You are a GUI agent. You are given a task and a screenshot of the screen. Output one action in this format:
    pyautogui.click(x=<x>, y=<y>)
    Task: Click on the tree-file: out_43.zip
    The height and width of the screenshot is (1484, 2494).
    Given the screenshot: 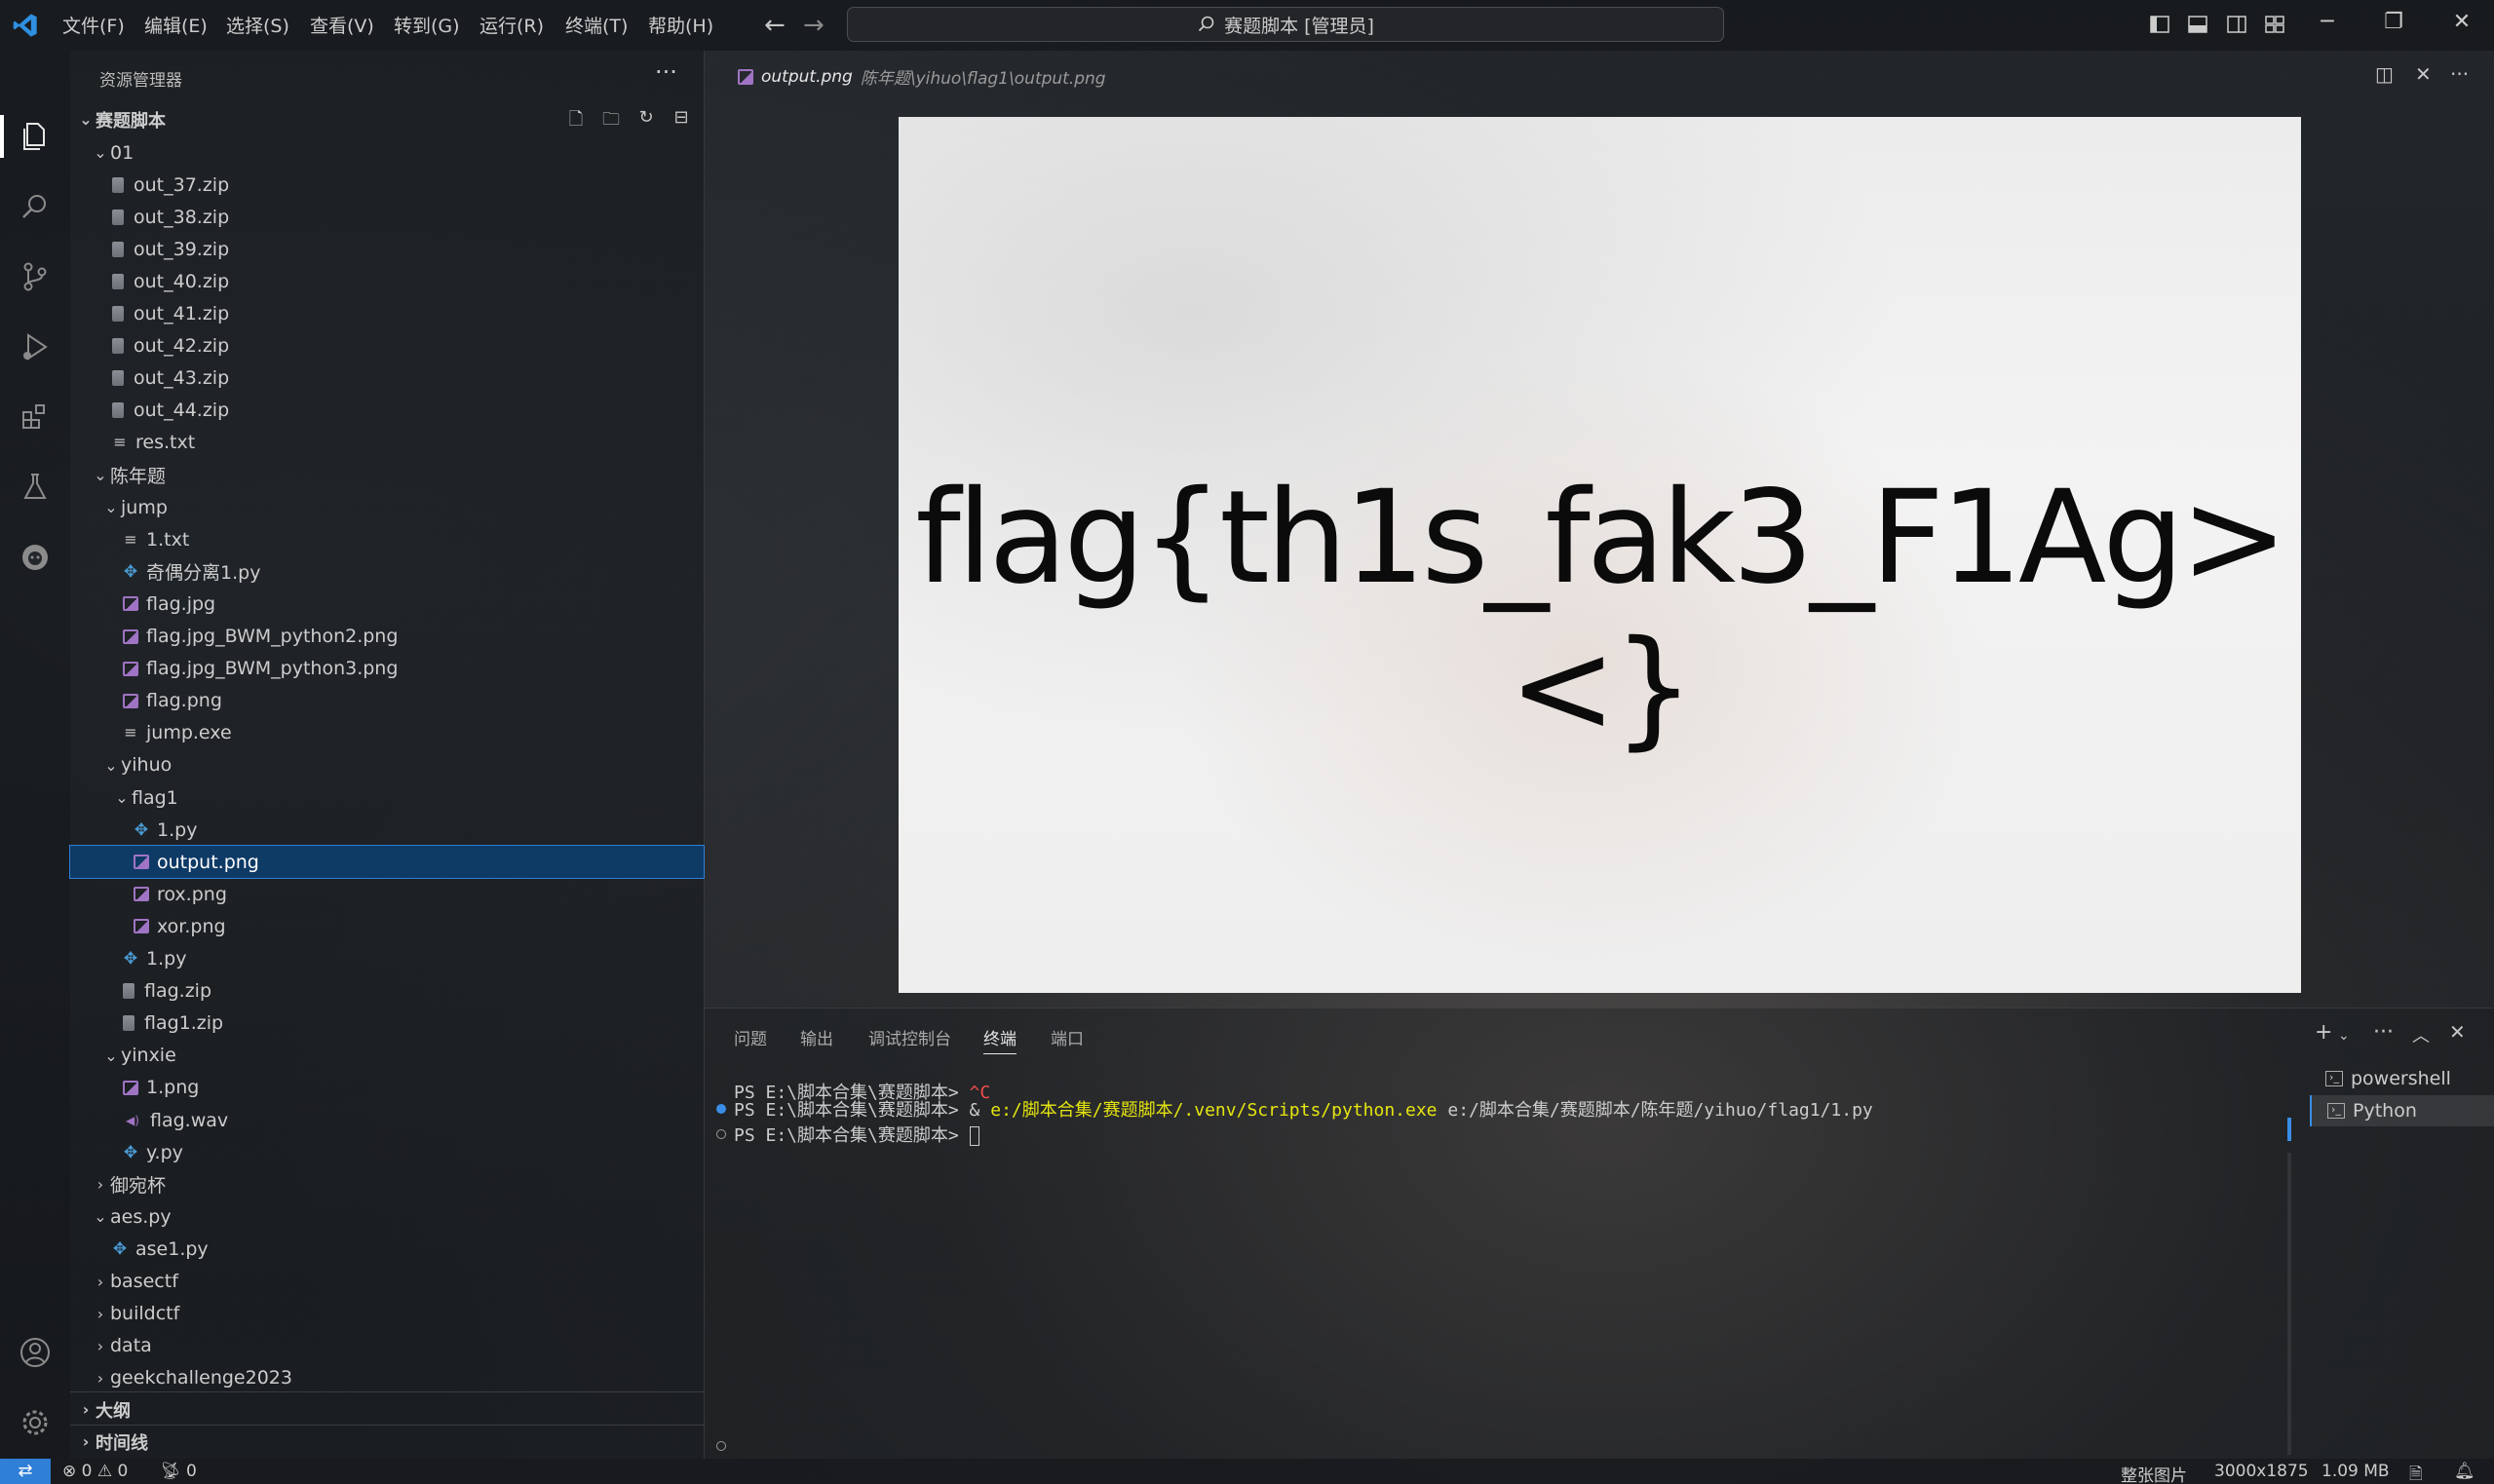 What is the action you would take?
    pyautogui.click(x=387, y=378)
    